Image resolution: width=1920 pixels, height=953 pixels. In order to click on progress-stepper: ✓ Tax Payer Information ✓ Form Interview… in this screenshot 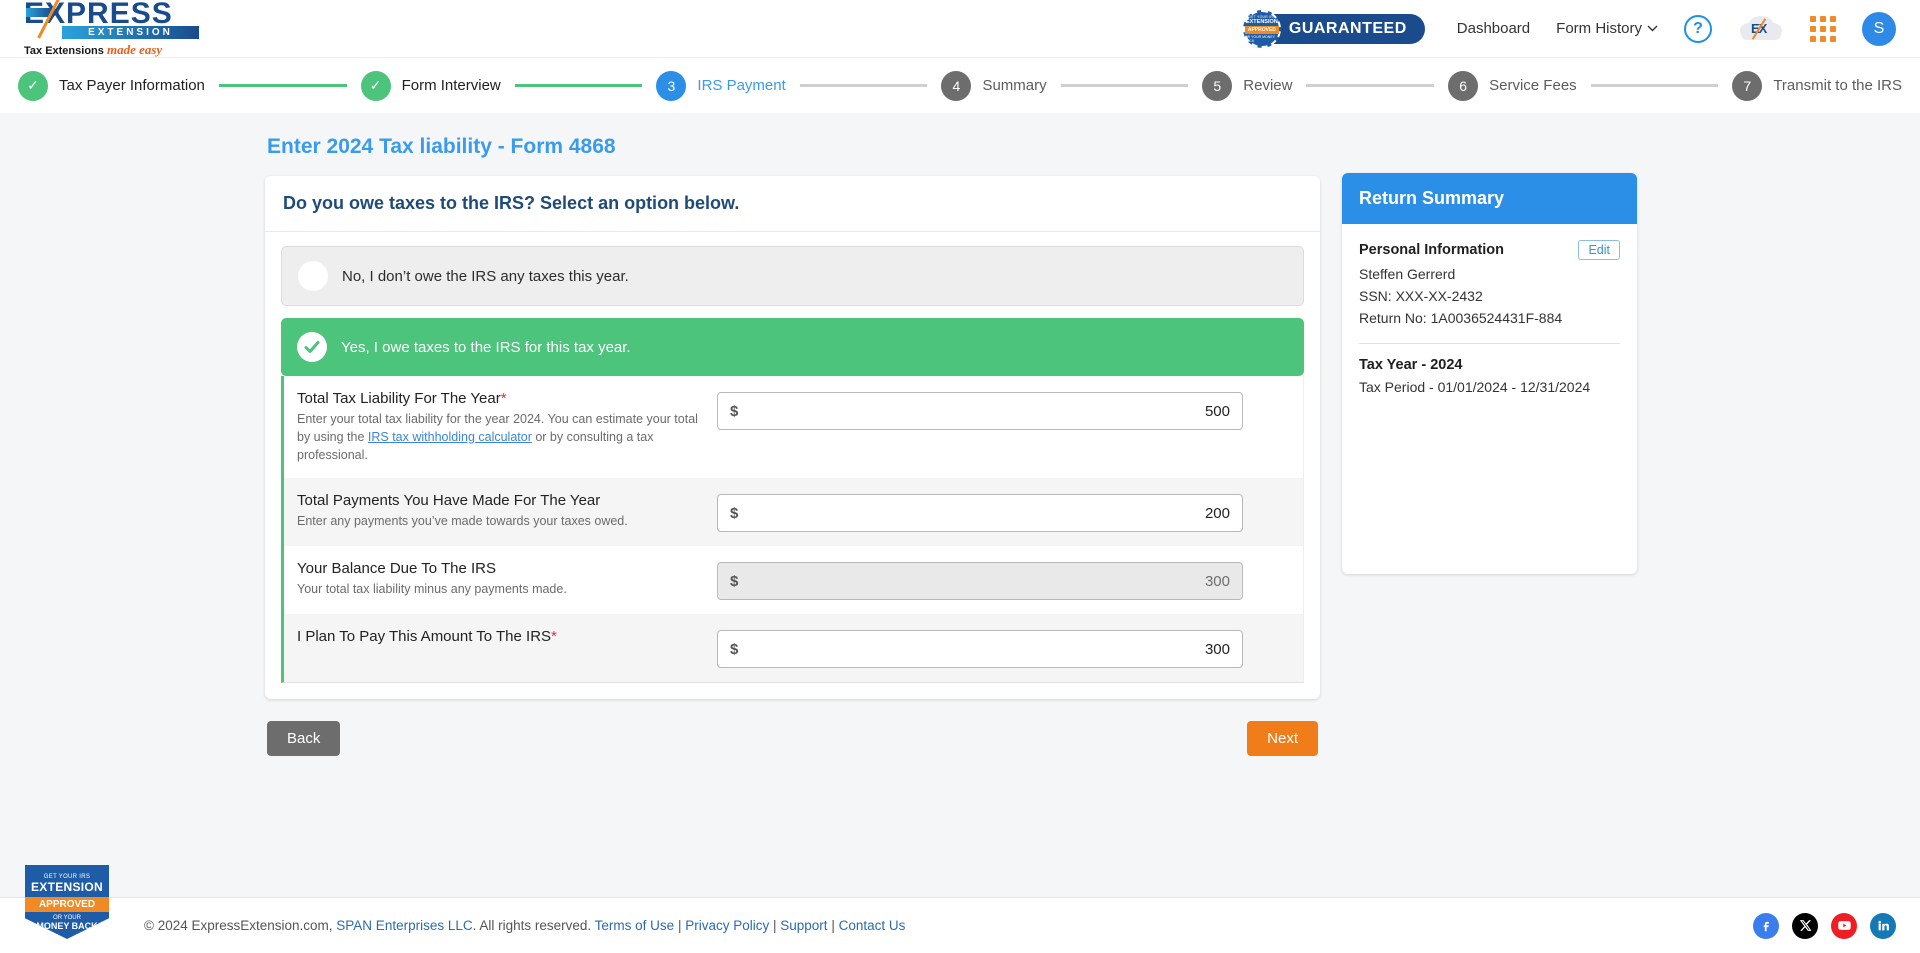, I will do `click(960, 85)`.